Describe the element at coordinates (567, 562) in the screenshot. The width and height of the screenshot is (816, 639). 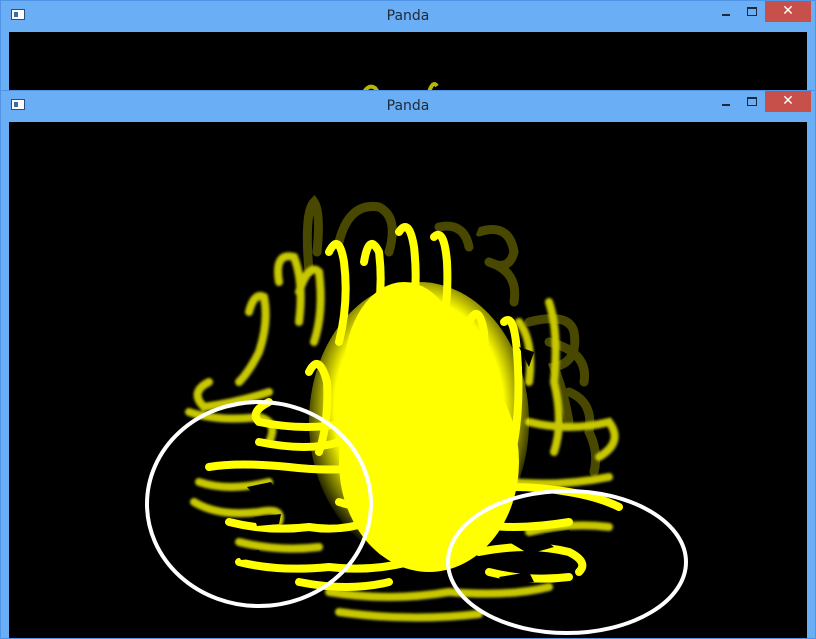
I see `annotation-circle-right` at that location.